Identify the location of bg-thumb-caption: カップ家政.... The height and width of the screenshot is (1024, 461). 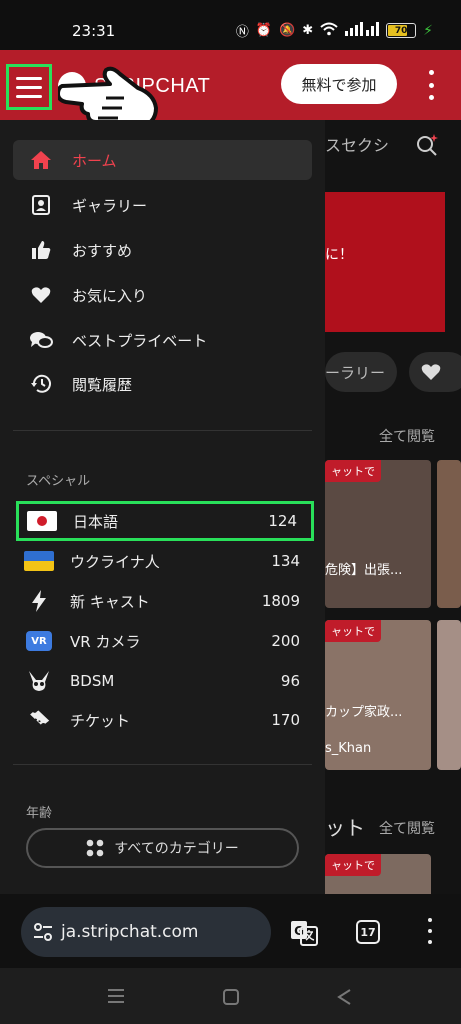
(364, 712).